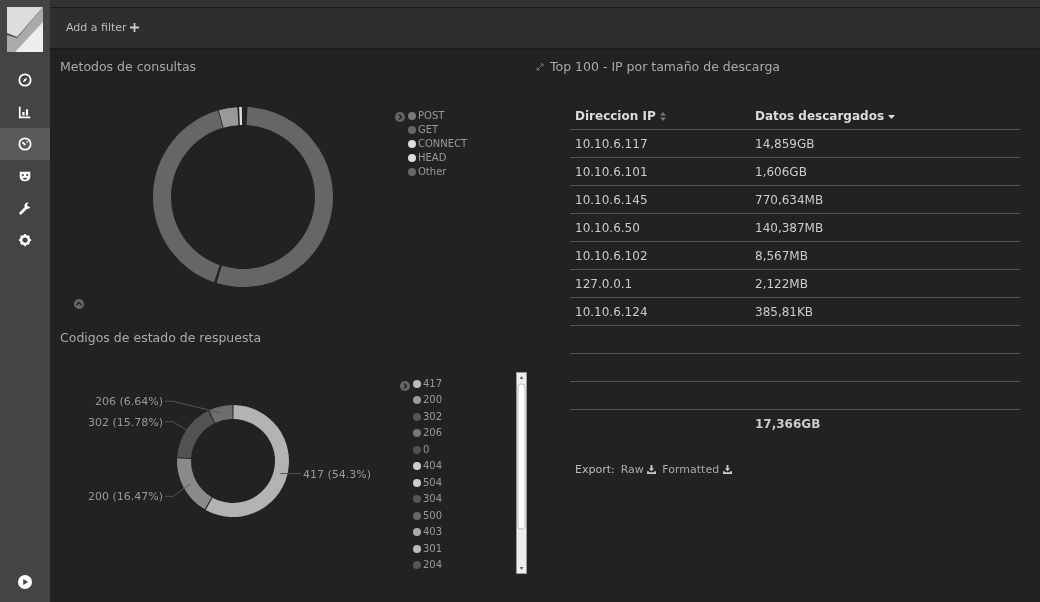 This screenshot has height=602, width=1040. I want to click on legend-label: 302, so click(433, 416).